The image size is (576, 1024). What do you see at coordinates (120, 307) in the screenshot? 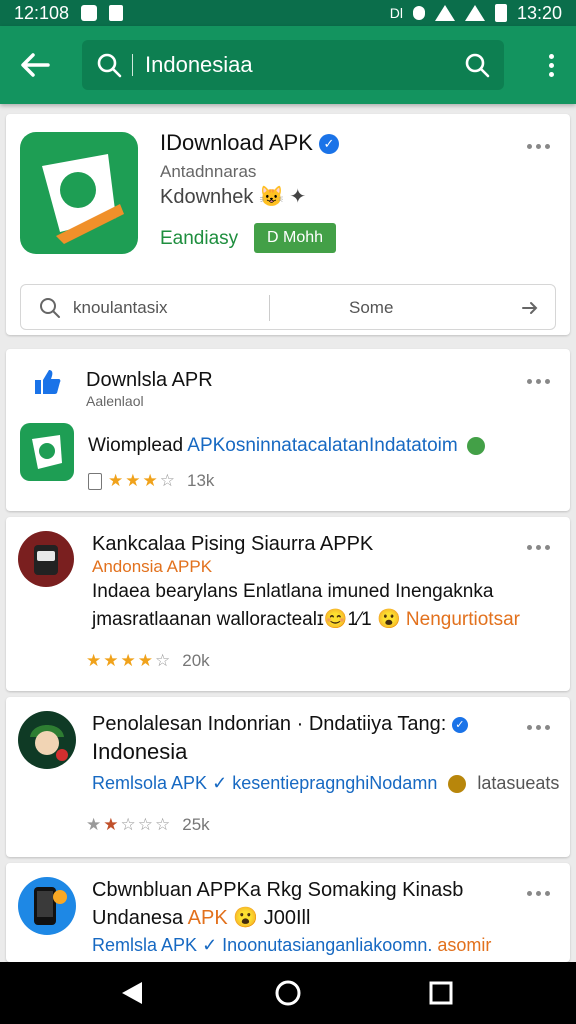
I see `featured-search-text: knoulantasix` at bounding box center [120, 307].